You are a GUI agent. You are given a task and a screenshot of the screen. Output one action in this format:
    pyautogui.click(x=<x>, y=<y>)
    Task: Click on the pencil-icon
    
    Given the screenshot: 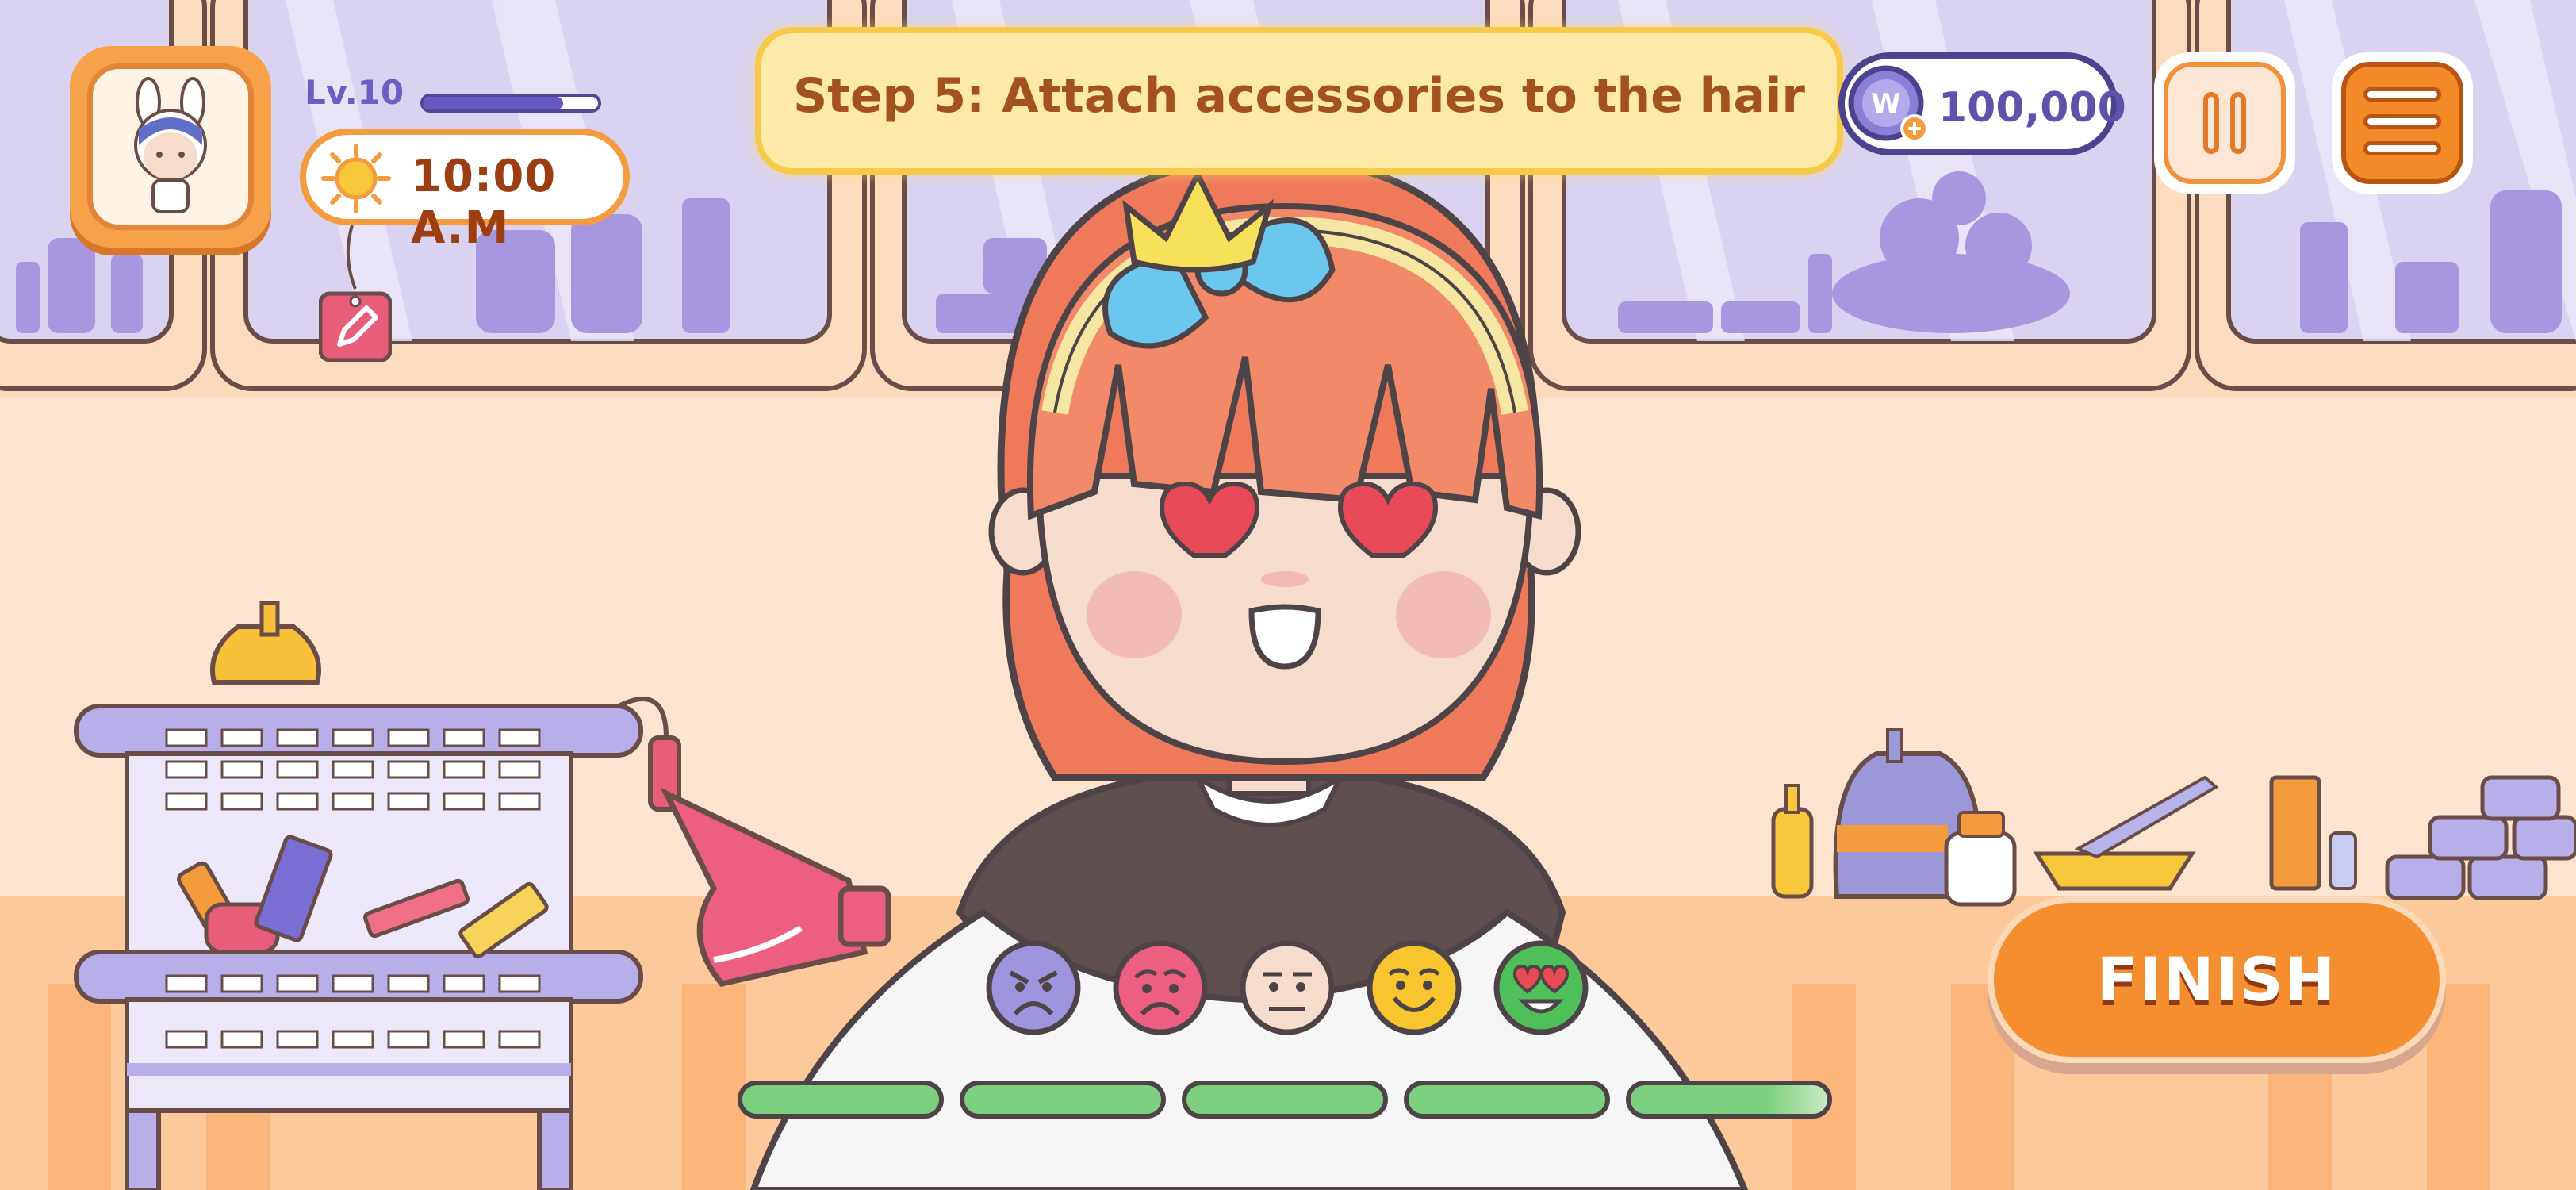 What is the action you would take?
    pyautogui.click(x=355, y=327)
    